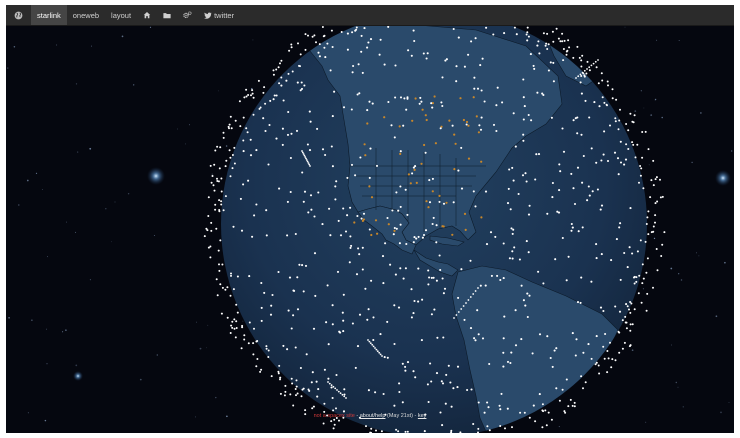 The width and height of the screenshot is (740, 438). What do you see at coordinates (18, 15) in the screenshot?
I see `globe-icon` at bounding box center [18, 15].